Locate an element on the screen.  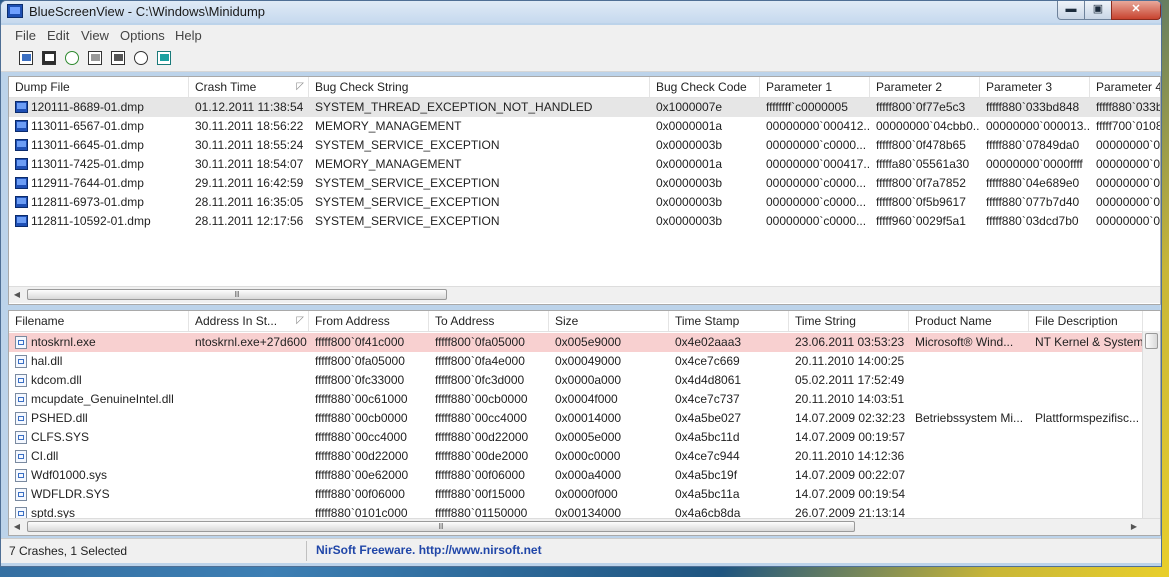
nirsoft-link: NirSoft Freeware. http://www.nirsoft.net is located at coordinates (429, 550).